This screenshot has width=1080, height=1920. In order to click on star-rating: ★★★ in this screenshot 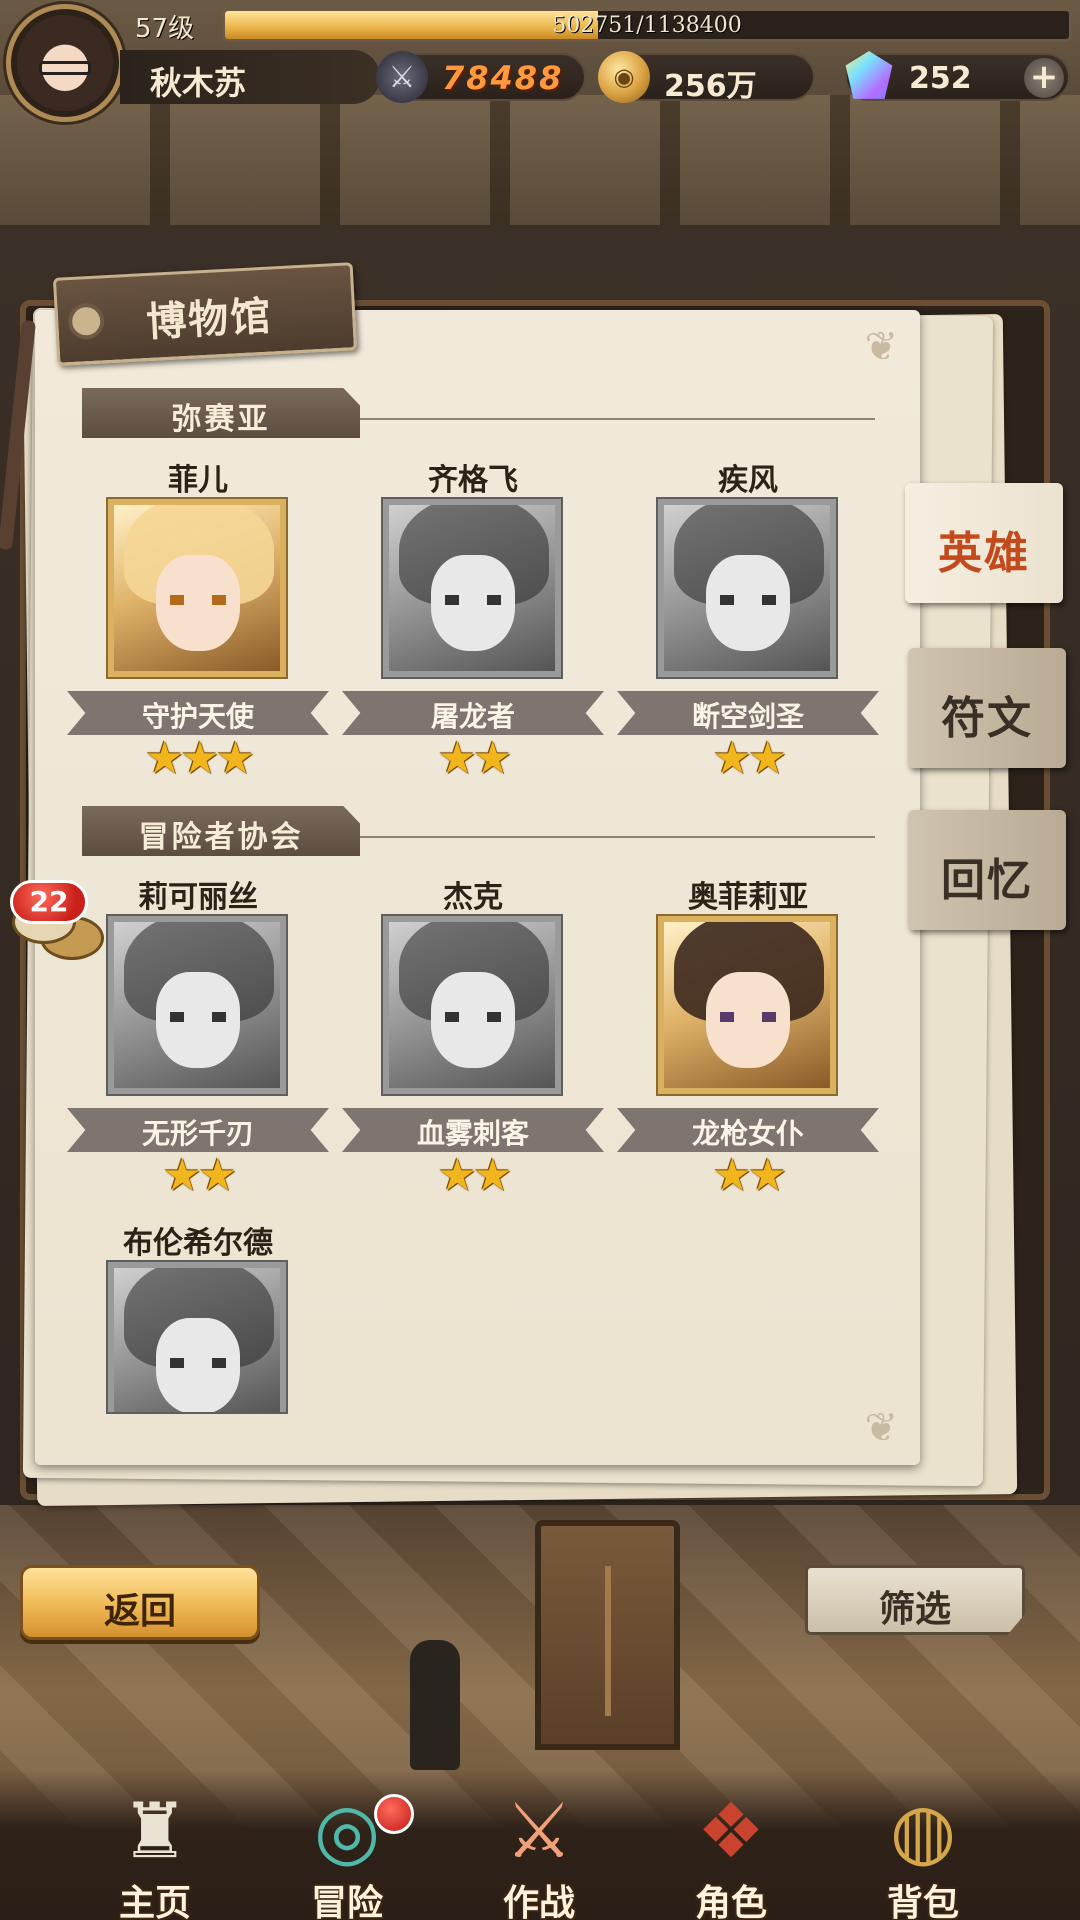, I will do `click(199, 758)`.